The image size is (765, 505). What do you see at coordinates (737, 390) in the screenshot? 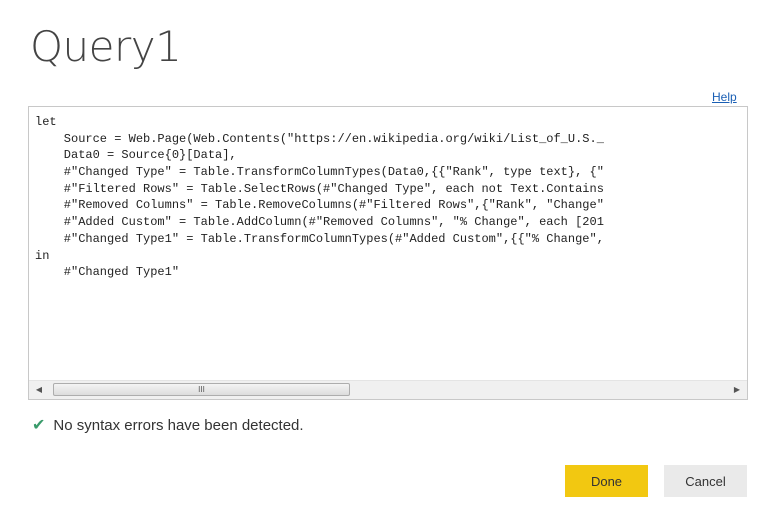
I see `scroll-right-icon: ▶` at bounding box center [737, 390].